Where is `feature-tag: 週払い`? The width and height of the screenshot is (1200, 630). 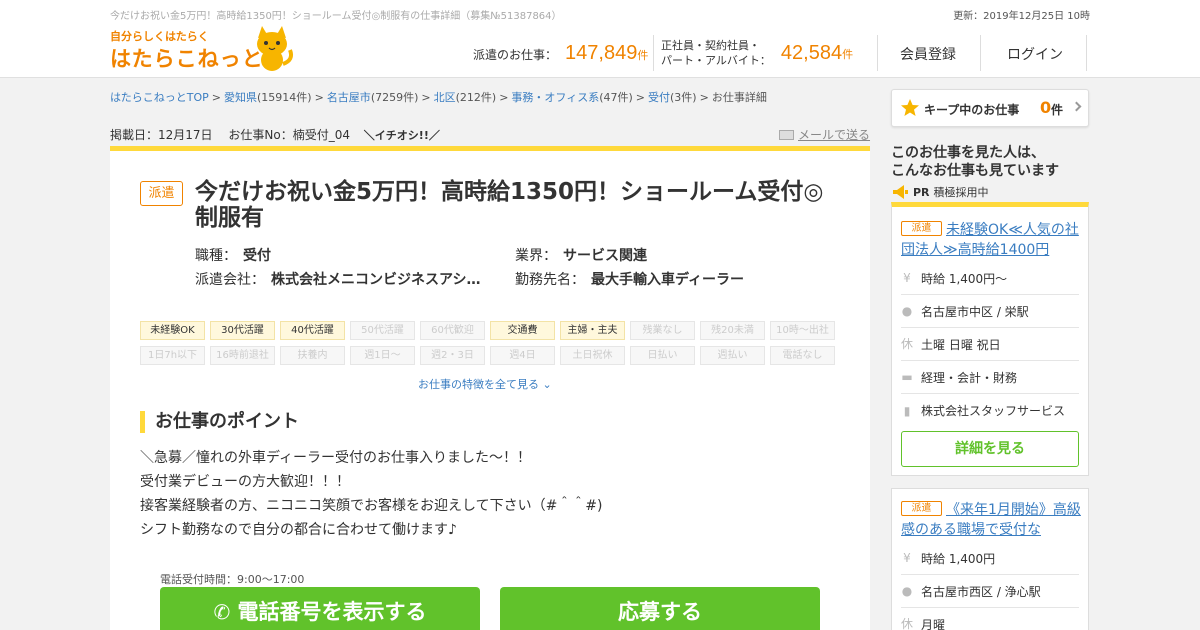 feature-tag: 週払い is located at coordinates (732, 355).